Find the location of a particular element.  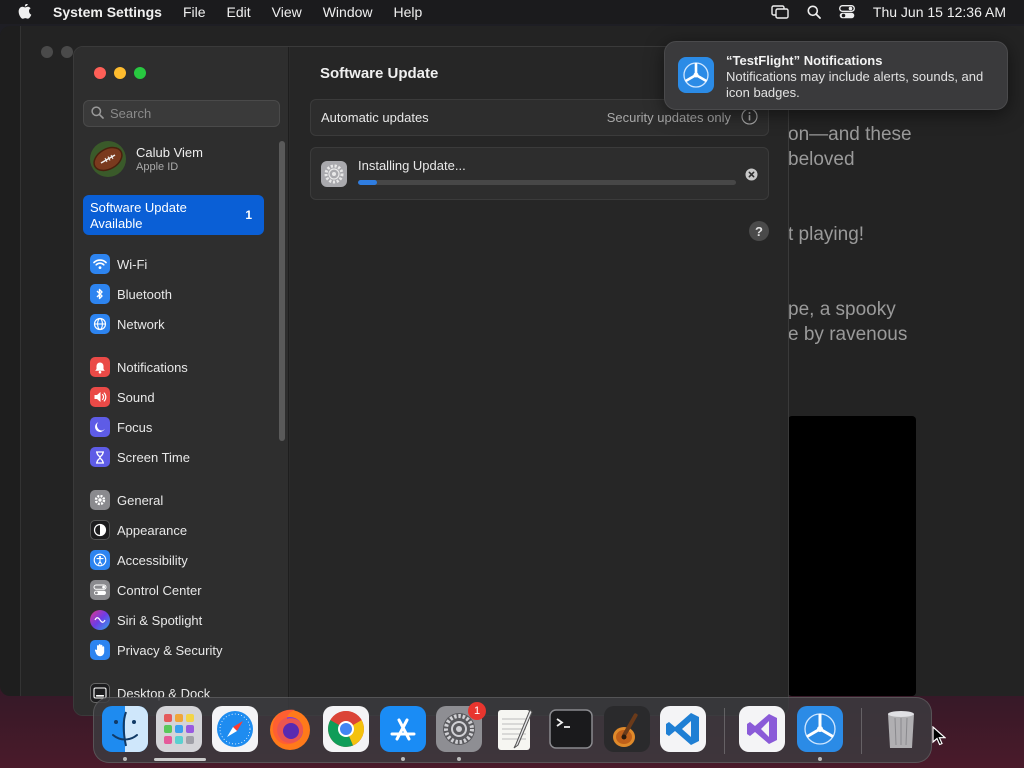

sidebar-item-label: Software Update Available is located at coordinates (138, 215).